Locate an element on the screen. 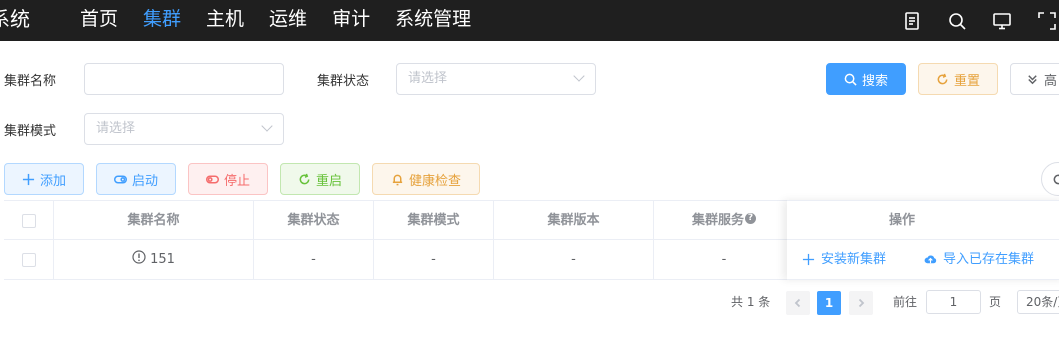 The image size is (1059, 346). select-all-checkbox is located at coordinates (28, 220).